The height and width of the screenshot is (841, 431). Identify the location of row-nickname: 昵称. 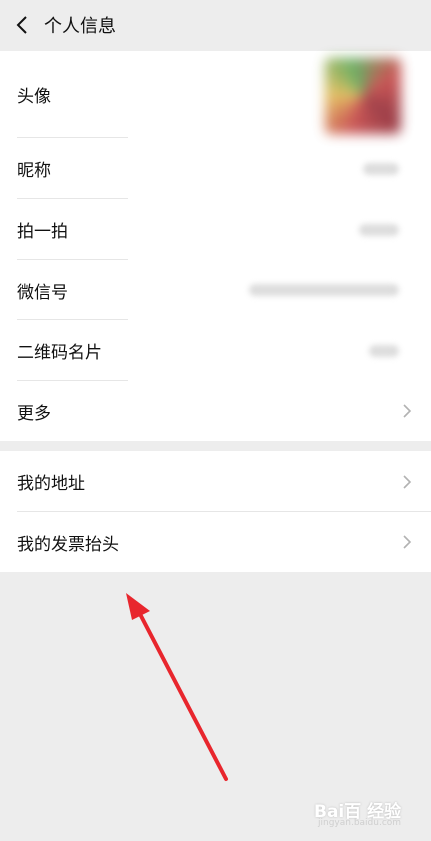
(215, 168).